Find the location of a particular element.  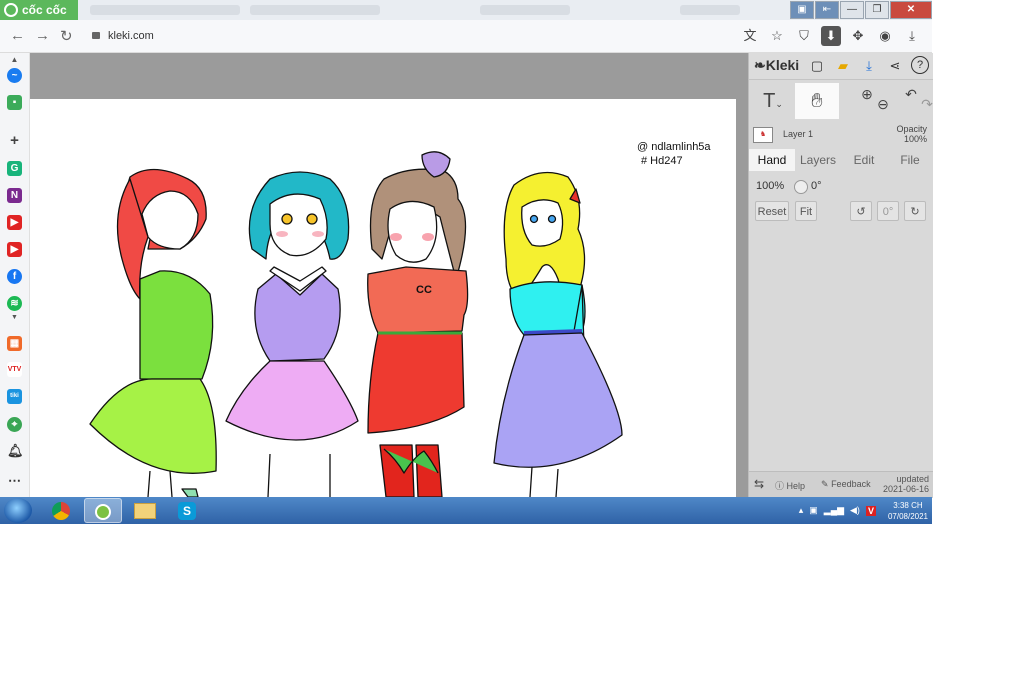

kleki-footer: ⇆ ⓘ Help ✎ Feedback updated 2021-06-16 is located at coordinates (841, 484).